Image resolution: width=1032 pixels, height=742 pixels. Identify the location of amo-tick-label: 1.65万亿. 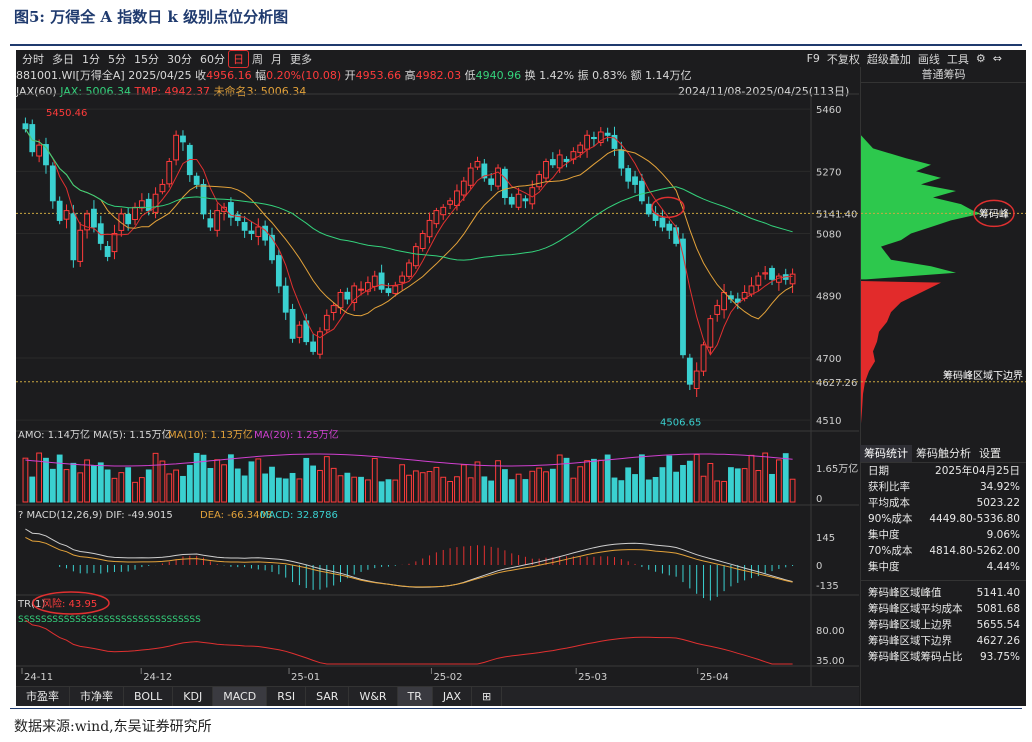
(837, 468).